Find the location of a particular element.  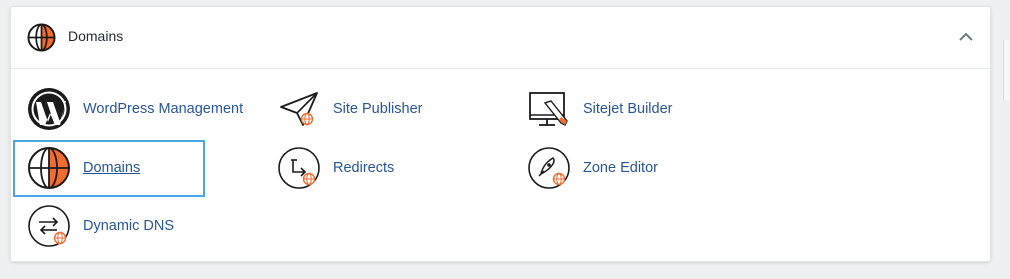

item-label: Sitejet Builder is located at coordinates (628, 109).